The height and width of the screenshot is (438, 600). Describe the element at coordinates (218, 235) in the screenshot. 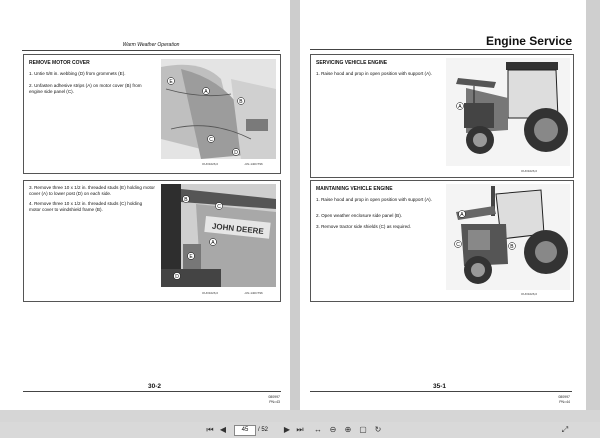

I see `motor-cover-studs-photo: JOHN DEERE A B C D E` at that location.